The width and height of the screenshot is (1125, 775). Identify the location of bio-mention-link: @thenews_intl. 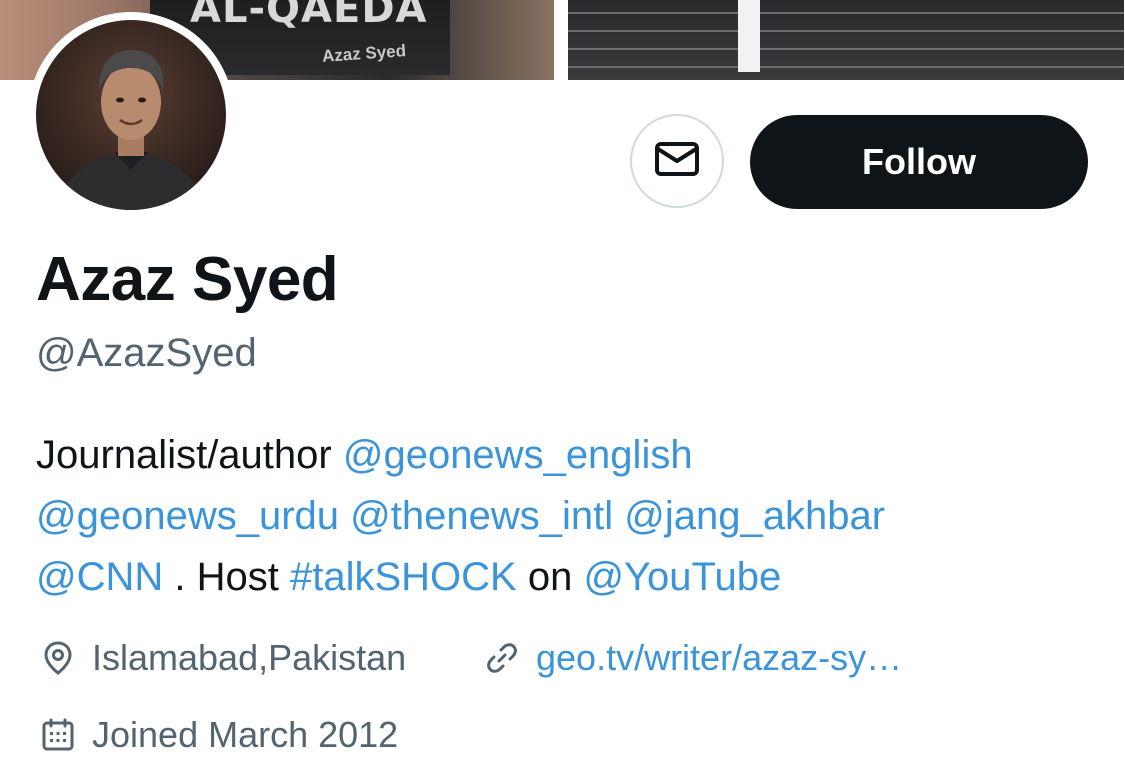
(481, 516).